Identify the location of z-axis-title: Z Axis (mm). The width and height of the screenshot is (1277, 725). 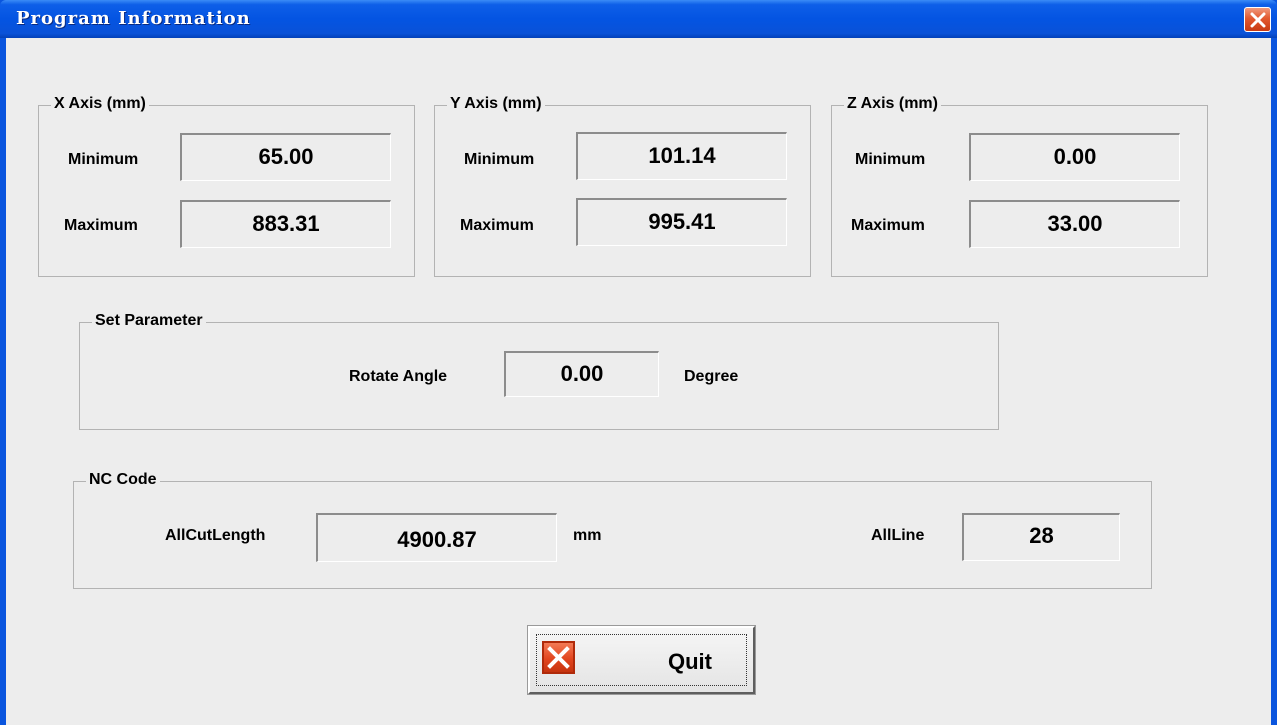
(892, 104).